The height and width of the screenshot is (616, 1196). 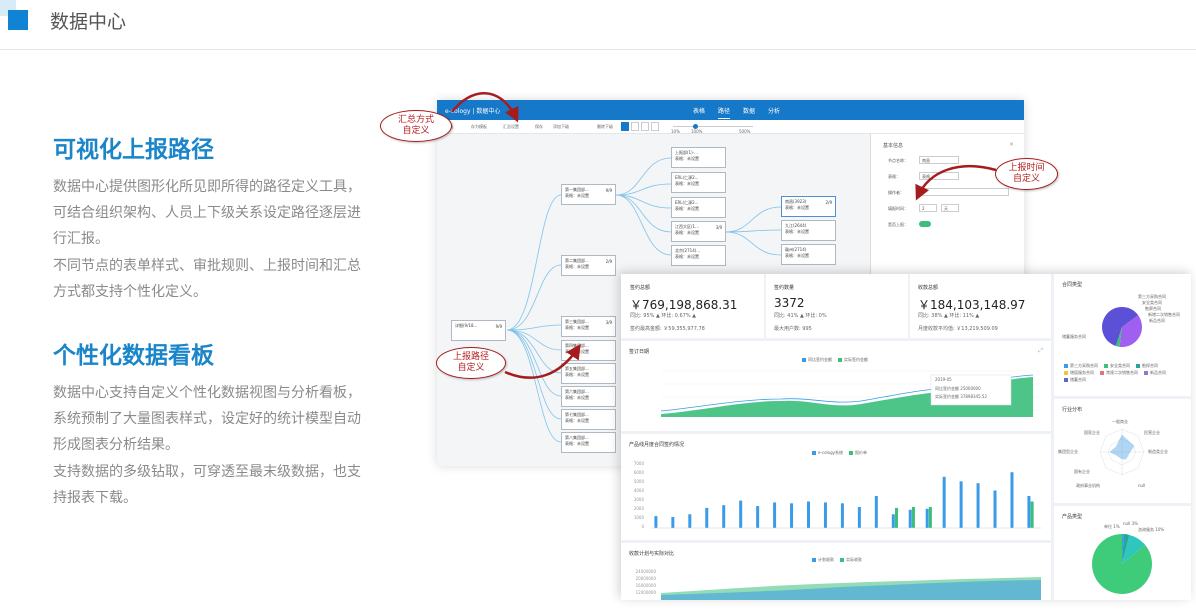 What do you see at coordinates (939, 176) in the screenshot?
I see `form-select: 表格` at bounding box center [939, 176].